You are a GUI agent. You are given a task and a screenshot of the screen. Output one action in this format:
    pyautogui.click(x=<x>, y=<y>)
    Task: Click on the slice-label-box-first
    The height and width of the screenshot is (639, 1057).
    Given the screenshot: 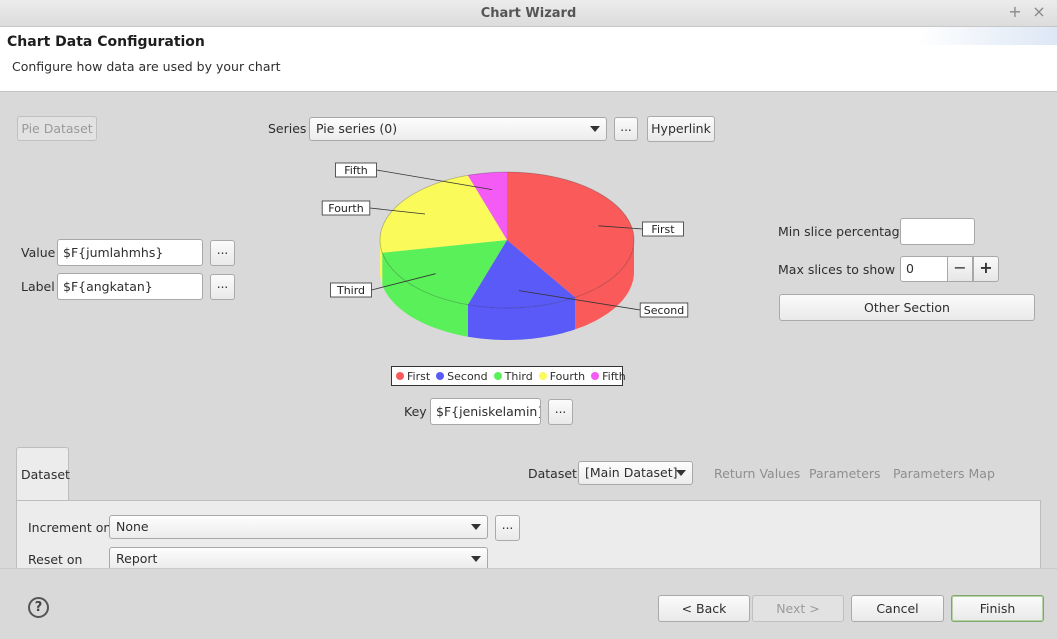 What is the action you would take?
    pyautogui.click(x=663, y=229)
    